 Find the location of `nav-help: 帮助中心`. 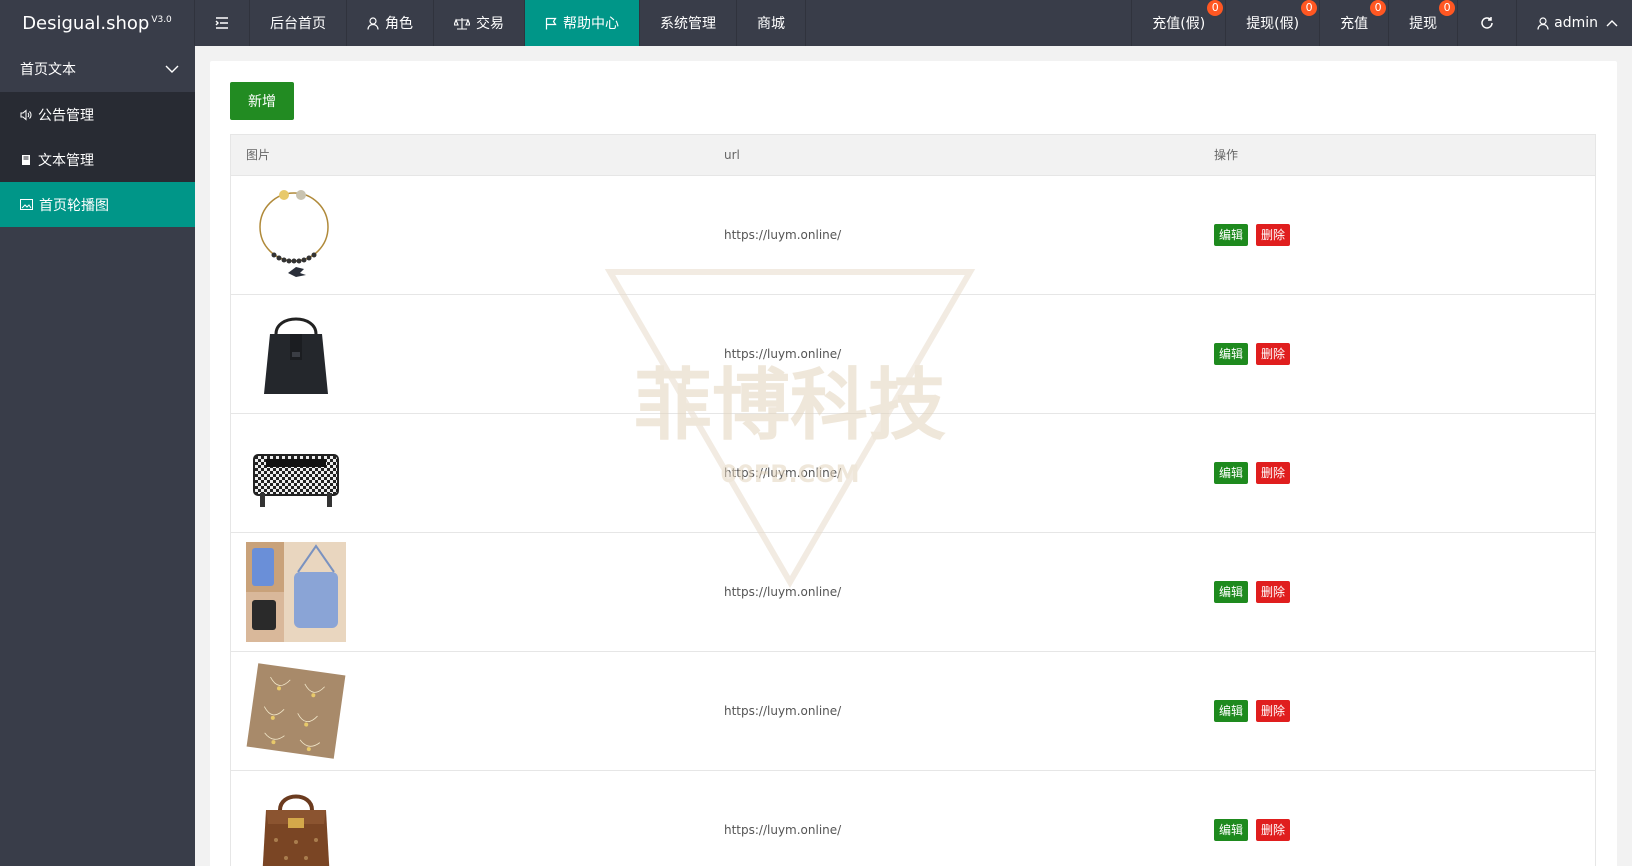

nav-help: 帮助中心 is located at coordinates (582, 23).